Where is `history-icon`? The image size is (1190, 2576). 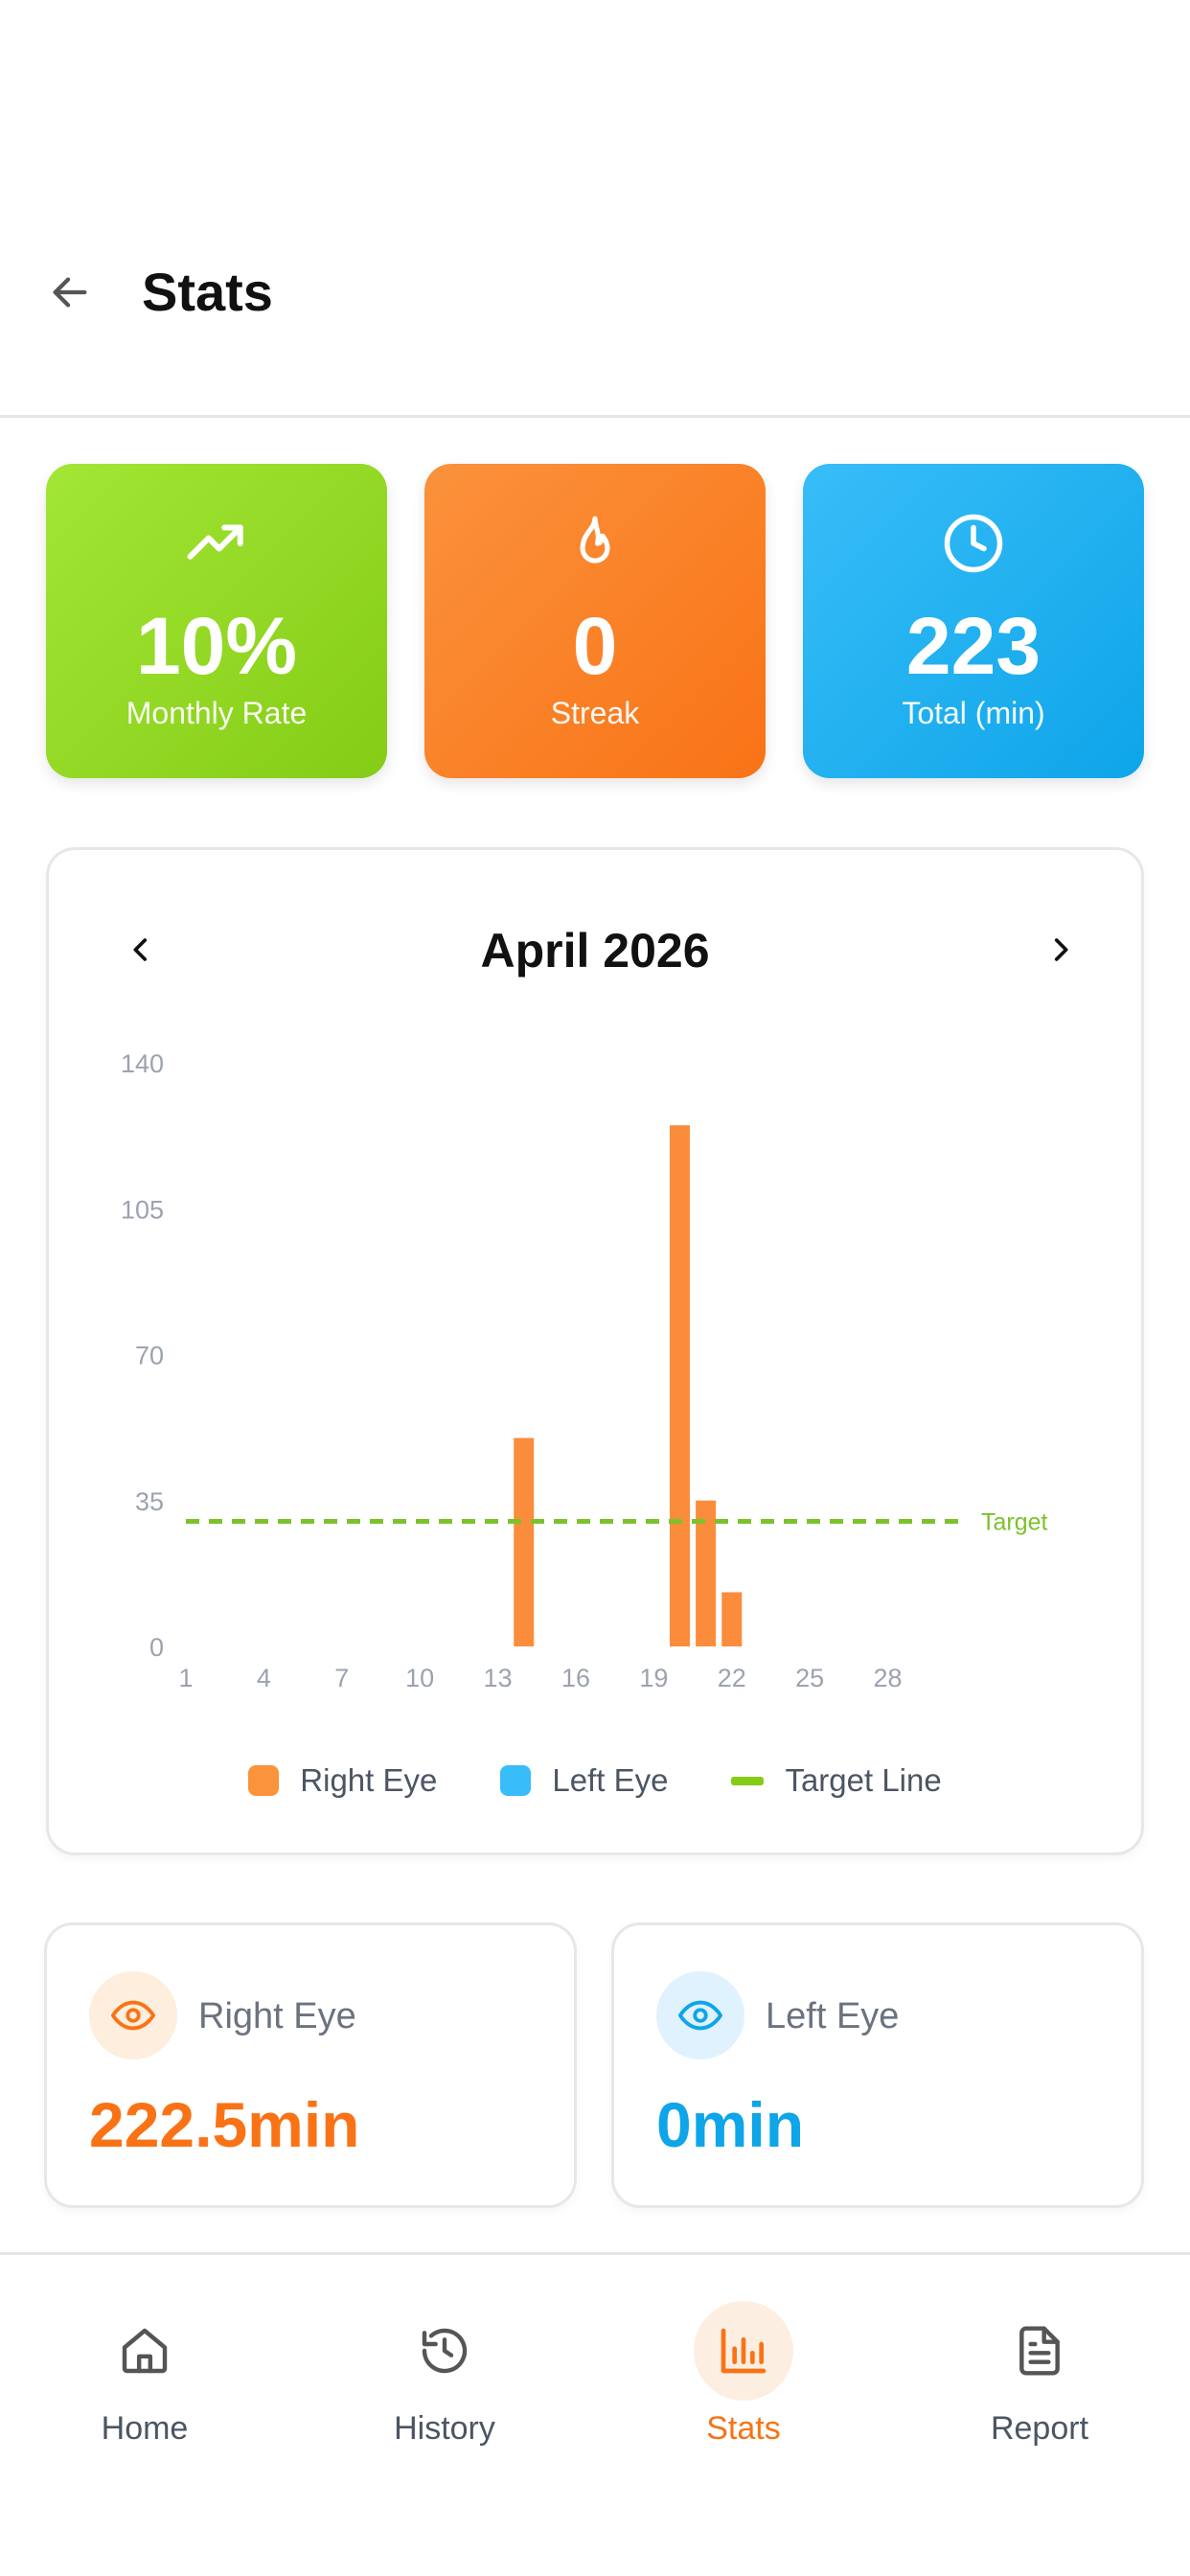
history-icon is located at coordinates (445, 2351).